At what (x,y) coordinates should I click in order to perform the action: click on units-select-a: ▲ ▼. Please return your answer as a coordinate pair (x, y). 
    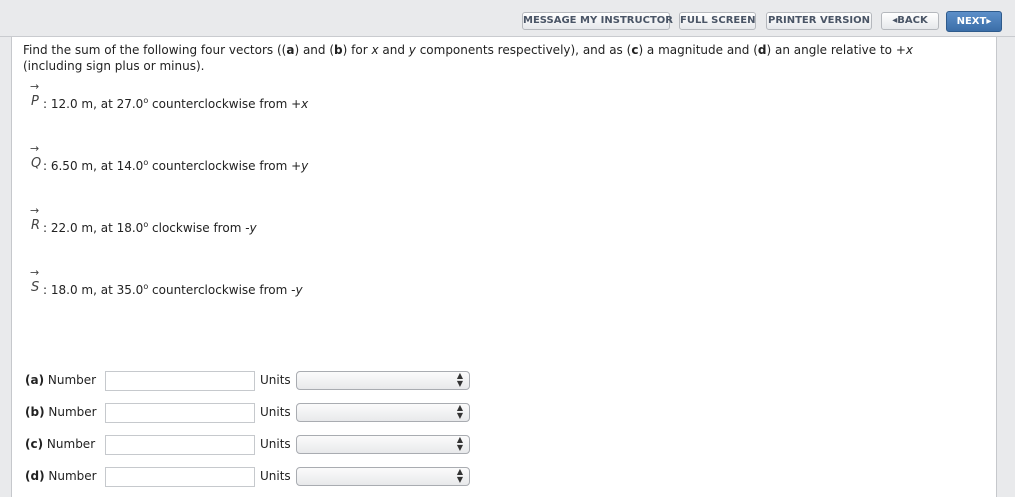
    Looking at the image, I should click on (383, 380).